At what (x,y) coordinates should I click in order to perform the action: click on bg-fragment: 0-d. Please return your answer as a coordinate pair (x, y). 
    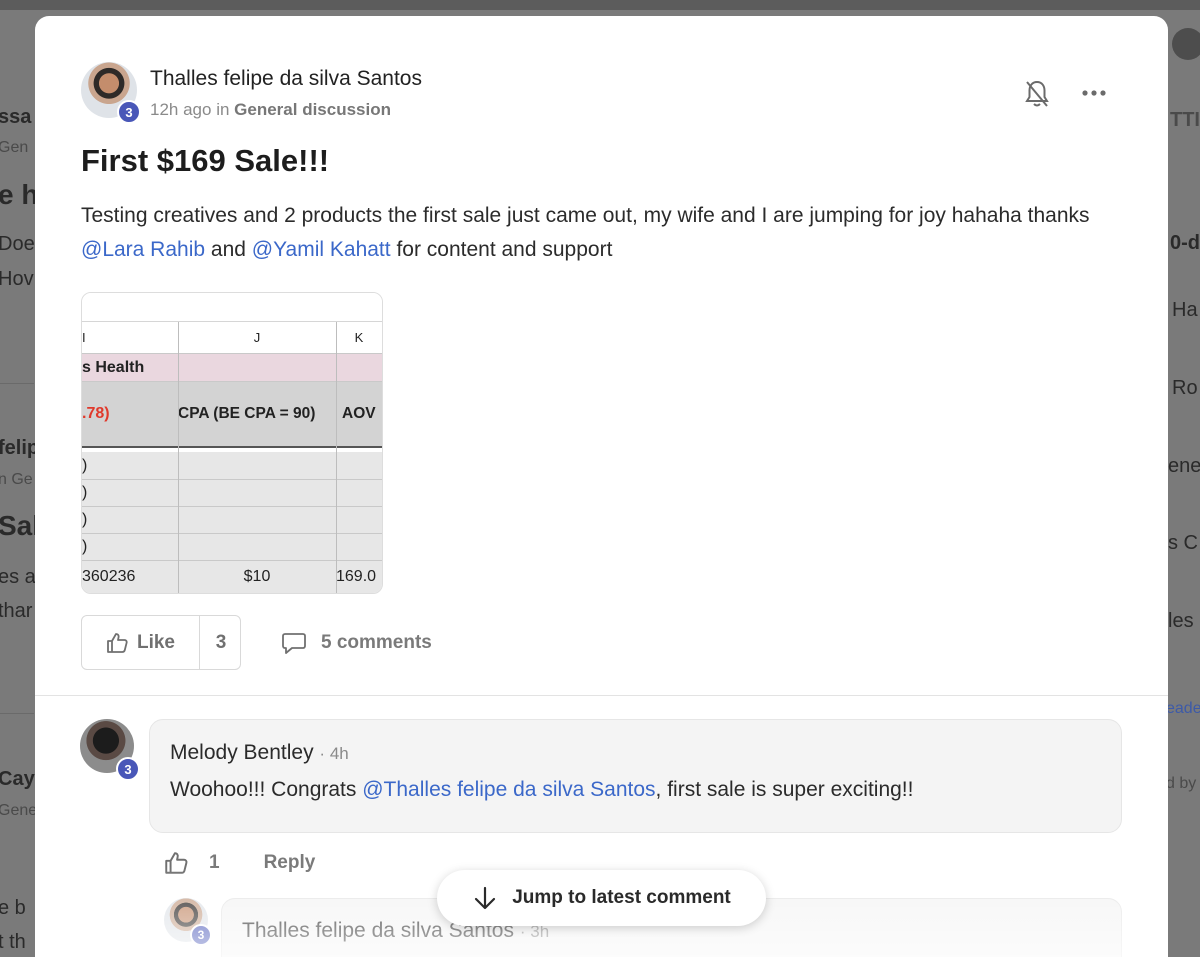
    Looking at the image, I should click on (1185, 243).